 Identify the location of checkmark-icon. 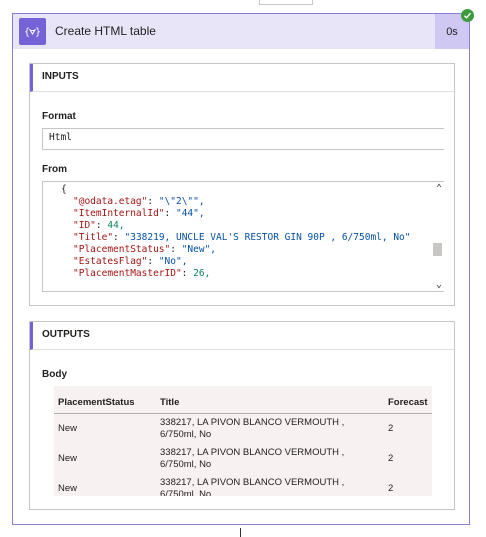
(467, 15).